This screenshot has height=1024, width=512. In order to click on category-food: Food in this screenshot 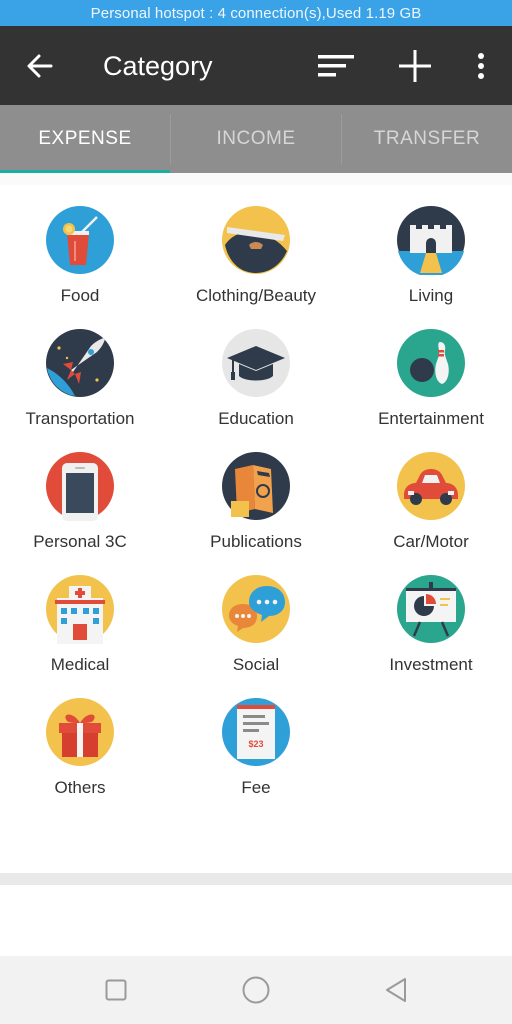, I will do `click(82, 260)`.